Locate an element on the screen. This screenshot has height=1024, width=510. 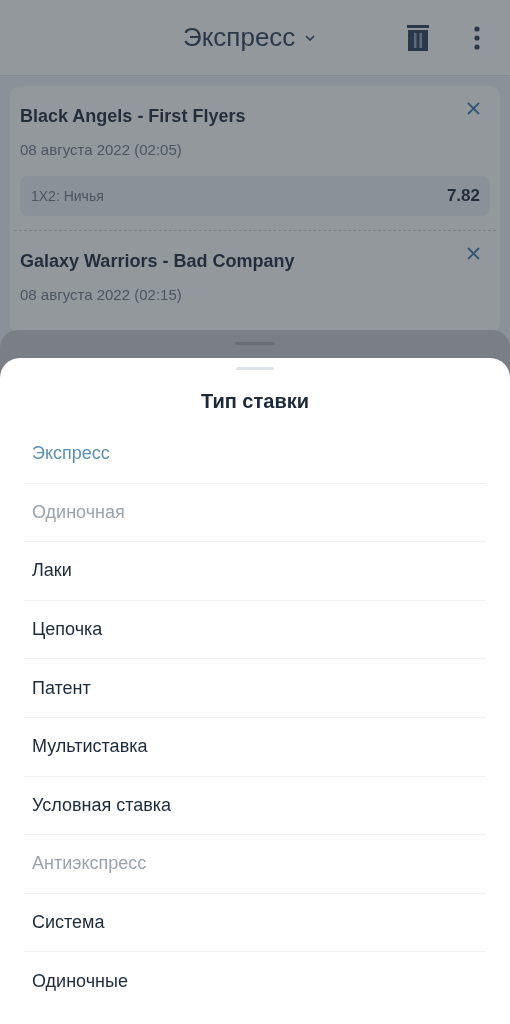
bet-type-option: Патент is located at coordinates (255, 688).